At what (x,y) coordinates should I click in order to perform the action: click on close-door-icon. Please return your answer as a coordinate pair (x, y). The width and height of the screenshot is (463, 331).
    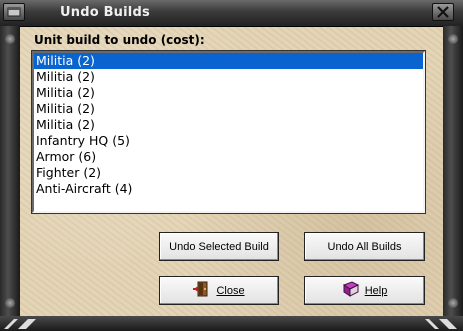
    Looking at the image, I should click on (202, 290).